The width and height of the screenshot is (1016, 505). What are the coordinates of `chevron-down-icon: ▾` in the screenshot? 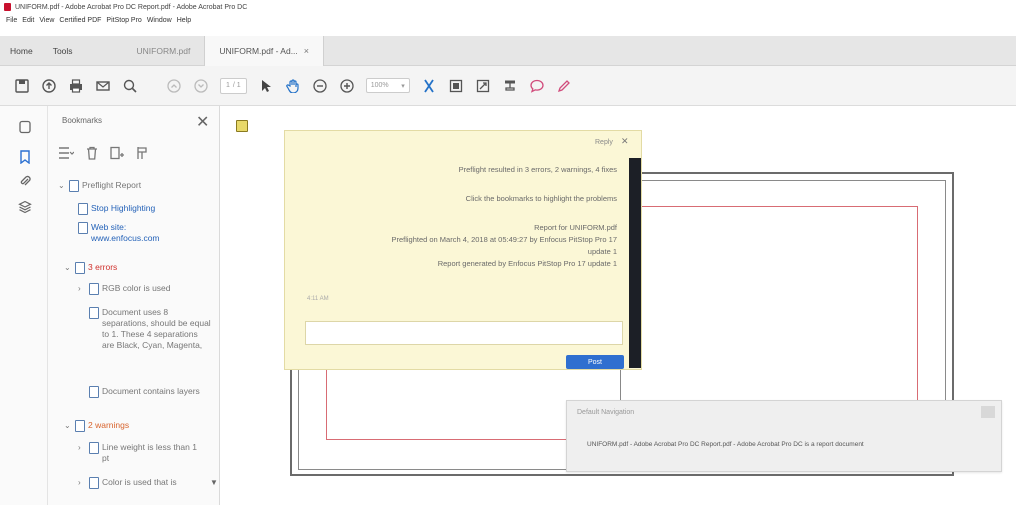 It's located at (403, 86).